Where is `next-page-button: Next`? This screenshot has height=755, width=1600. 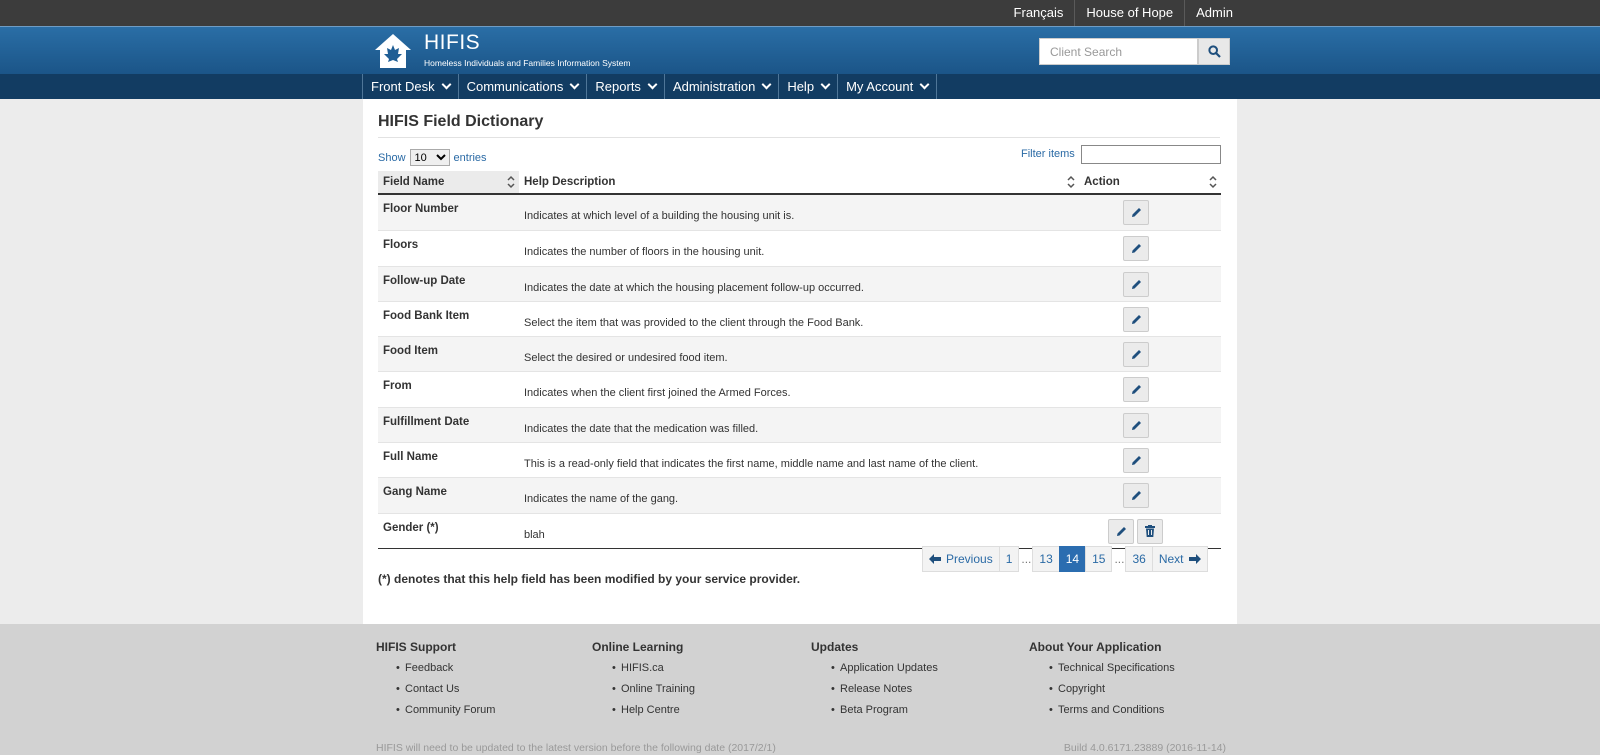
next-page-button: Next is located at coordinates (1179, 559).